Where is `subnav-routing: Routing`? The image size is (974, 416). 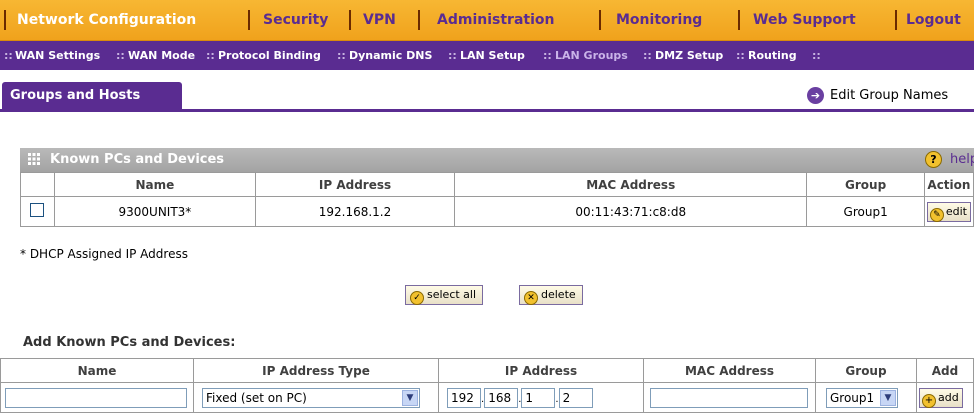
subnav-routing: Routing is located at coordinates (772, 55).